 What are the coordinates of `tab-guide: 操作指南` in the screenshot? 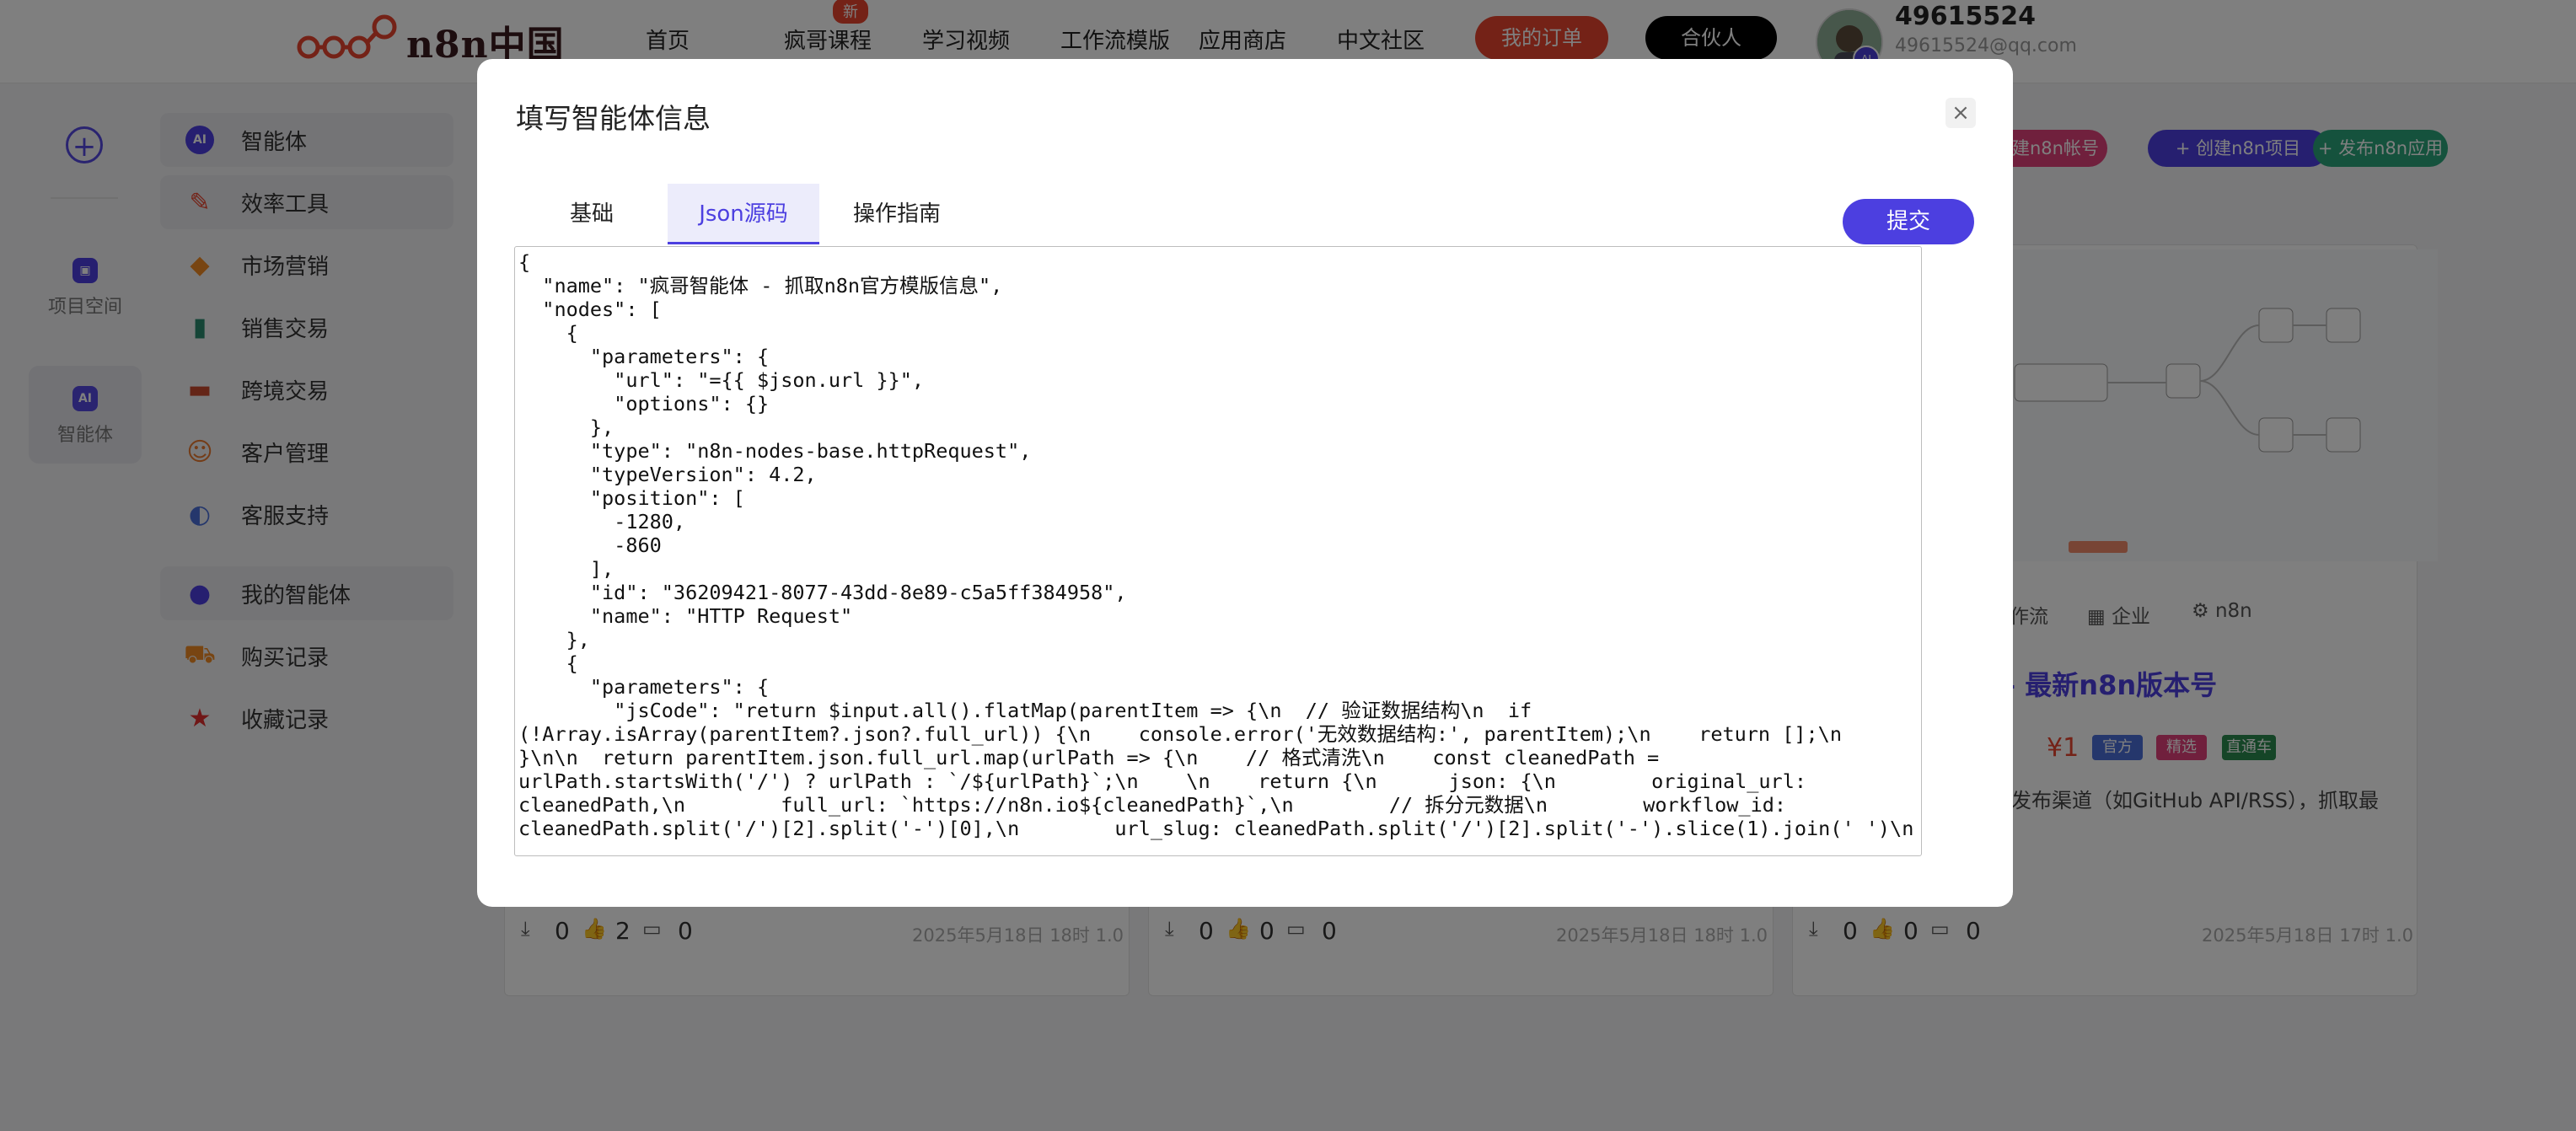 It's located at (896, 214).